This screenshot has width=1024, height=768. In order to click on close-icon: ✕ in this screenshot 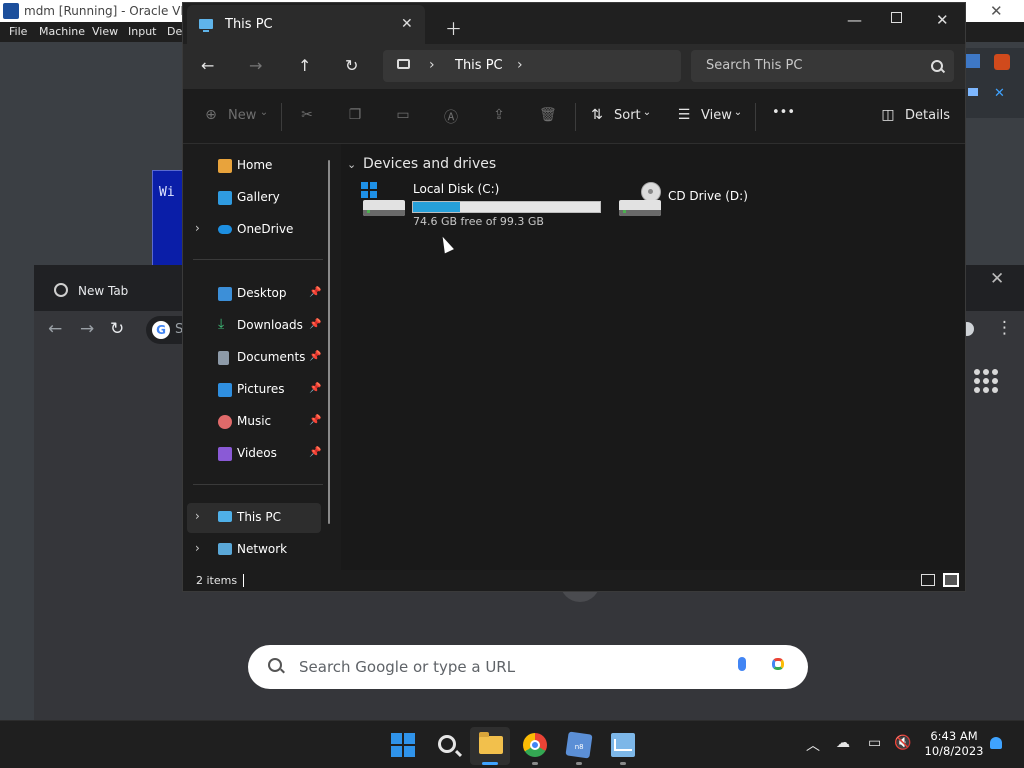, I will do `click(999, 93)`.